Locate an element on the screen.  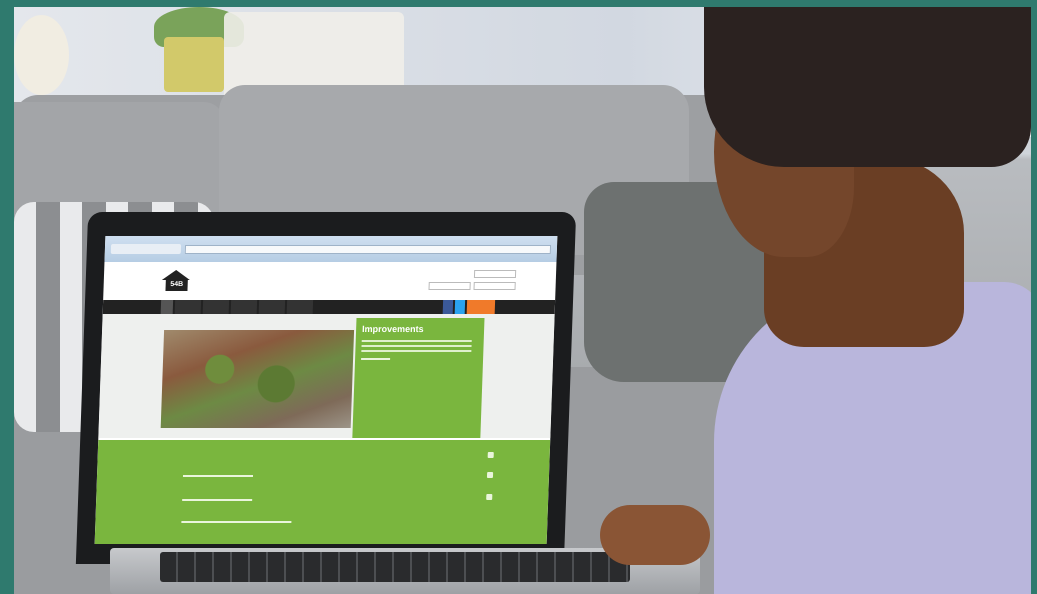
facebook-icon is located at coordinates (448, 307).